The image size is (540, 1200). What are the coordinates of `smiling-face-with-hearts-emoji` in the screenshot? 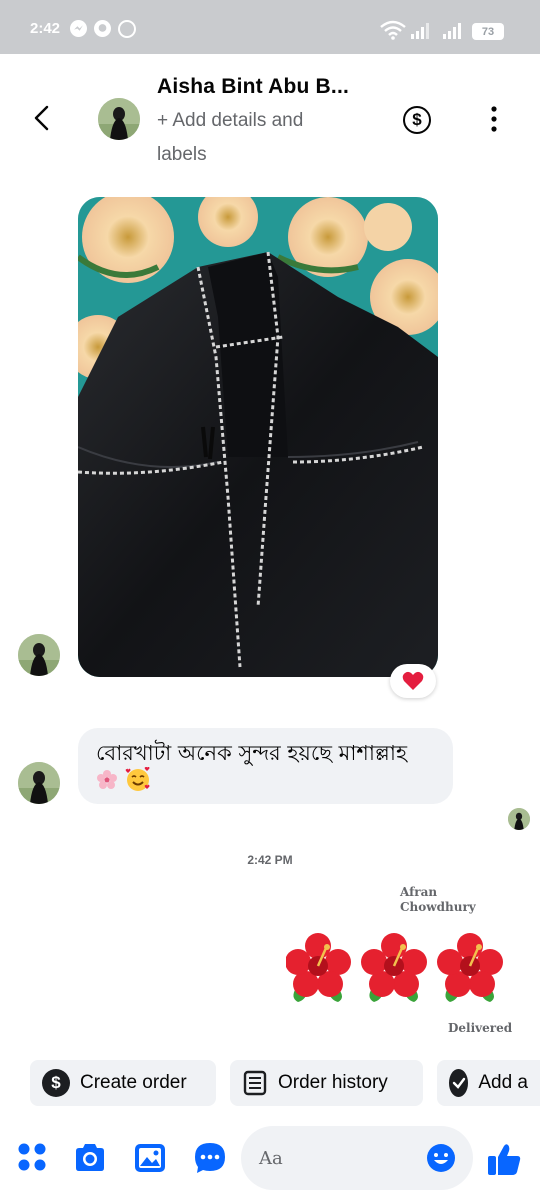 It's located at (138, 783).